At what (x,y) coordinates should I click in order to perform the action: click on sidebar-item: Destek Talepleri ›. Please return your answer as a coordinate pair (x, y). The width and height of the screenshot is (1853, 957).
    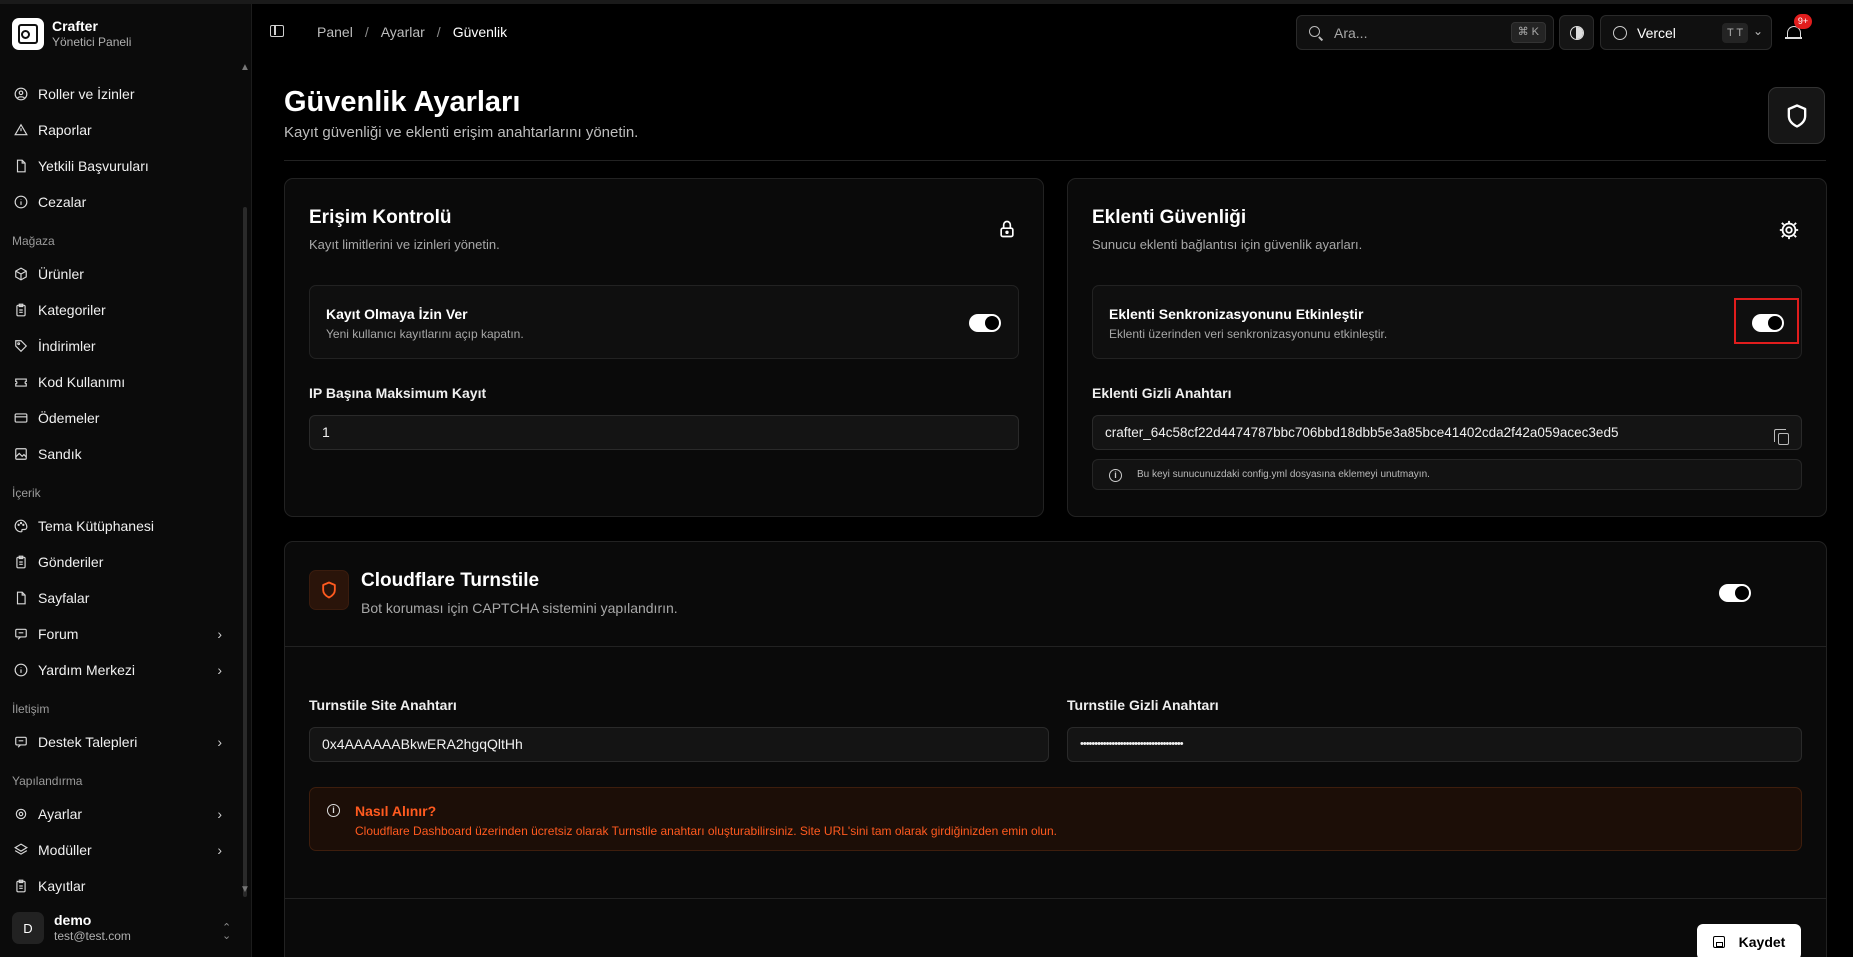
    Looking at the image, I should click on (118, 742).